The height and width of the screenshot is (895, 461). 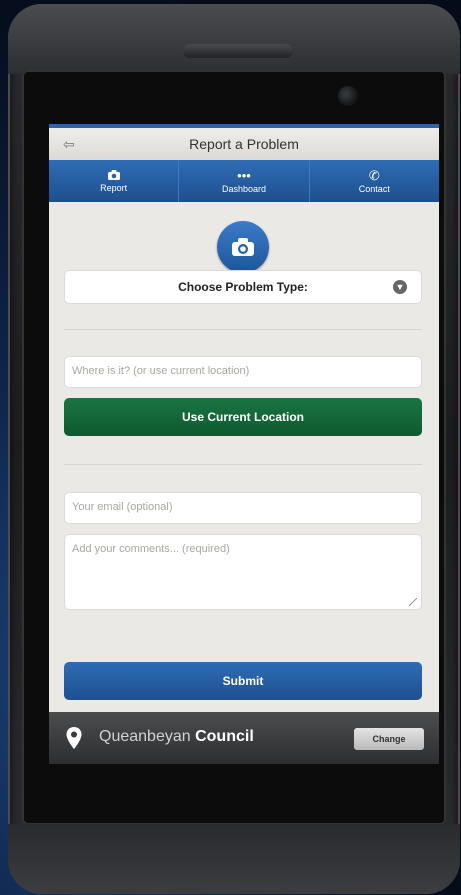 I want to click on front-camera-icon, so click(x=348, y=96).